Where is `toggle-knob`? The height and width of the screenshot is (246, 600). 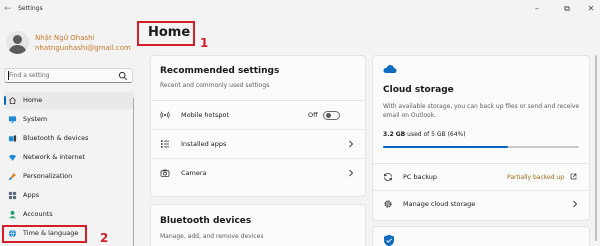
toggle-knob is located at coordinates (328, 115).